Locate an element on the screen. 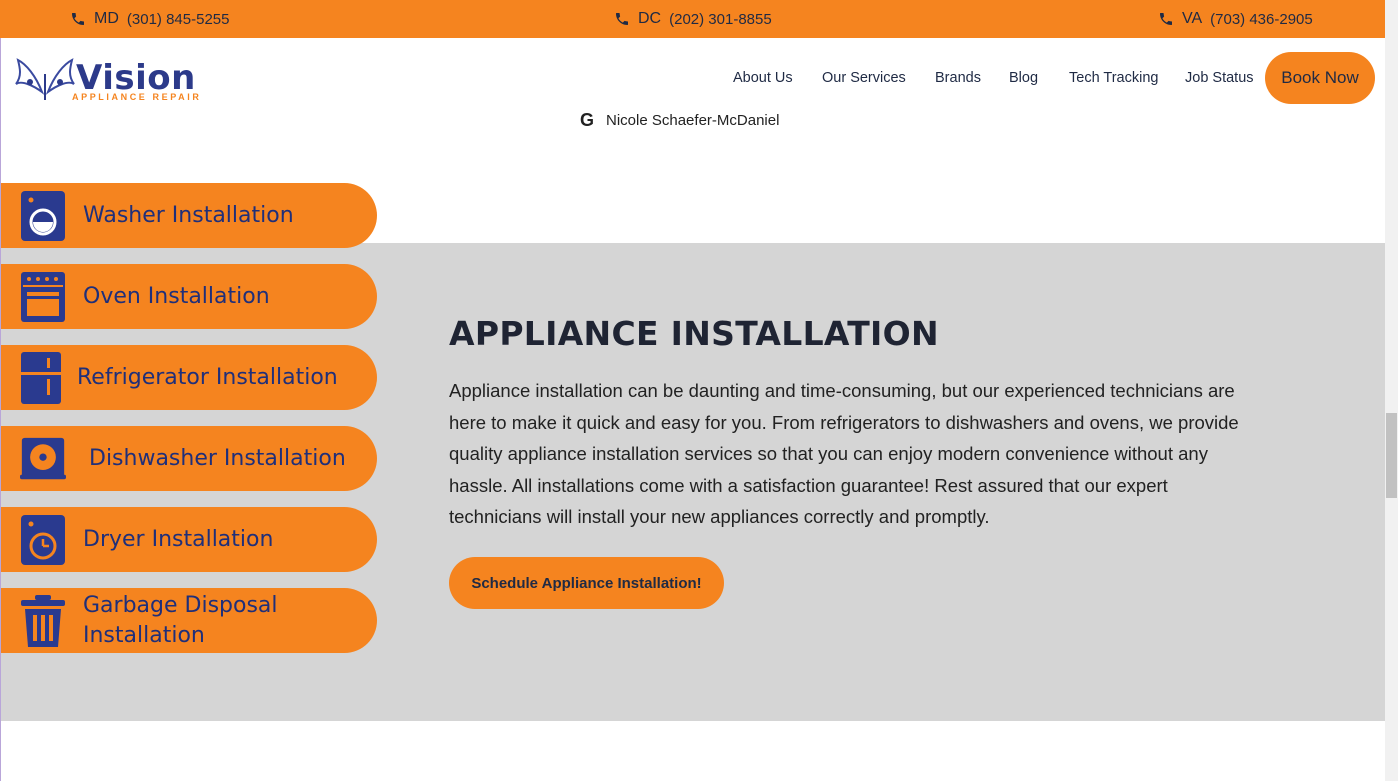 The height and width of the screenshot is (781, 1398). phone-va: VA (703) 436-2905 is located at coordinates (1235, 19).